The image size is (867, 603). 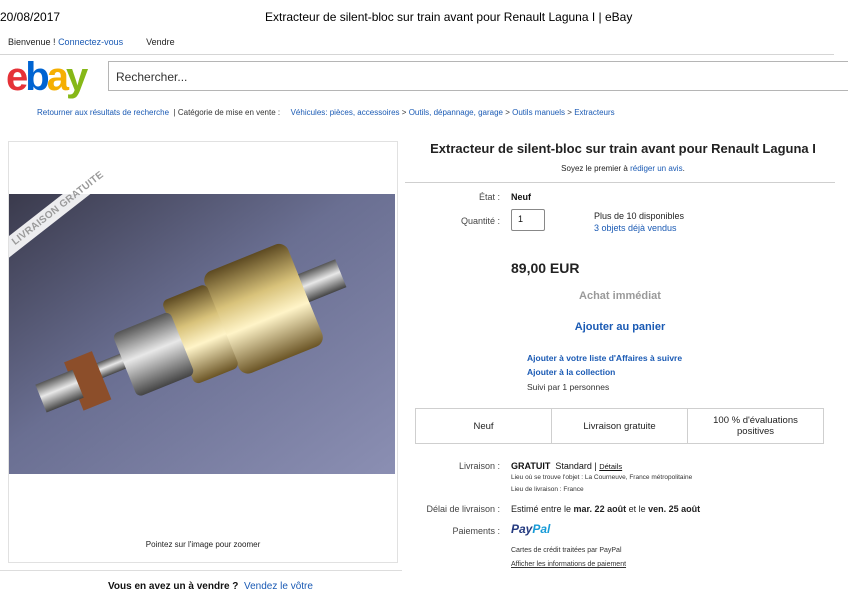 I want to click on card-payment-note: Cartes de crédit traitées par PayPal, so click(x=566, y=550).